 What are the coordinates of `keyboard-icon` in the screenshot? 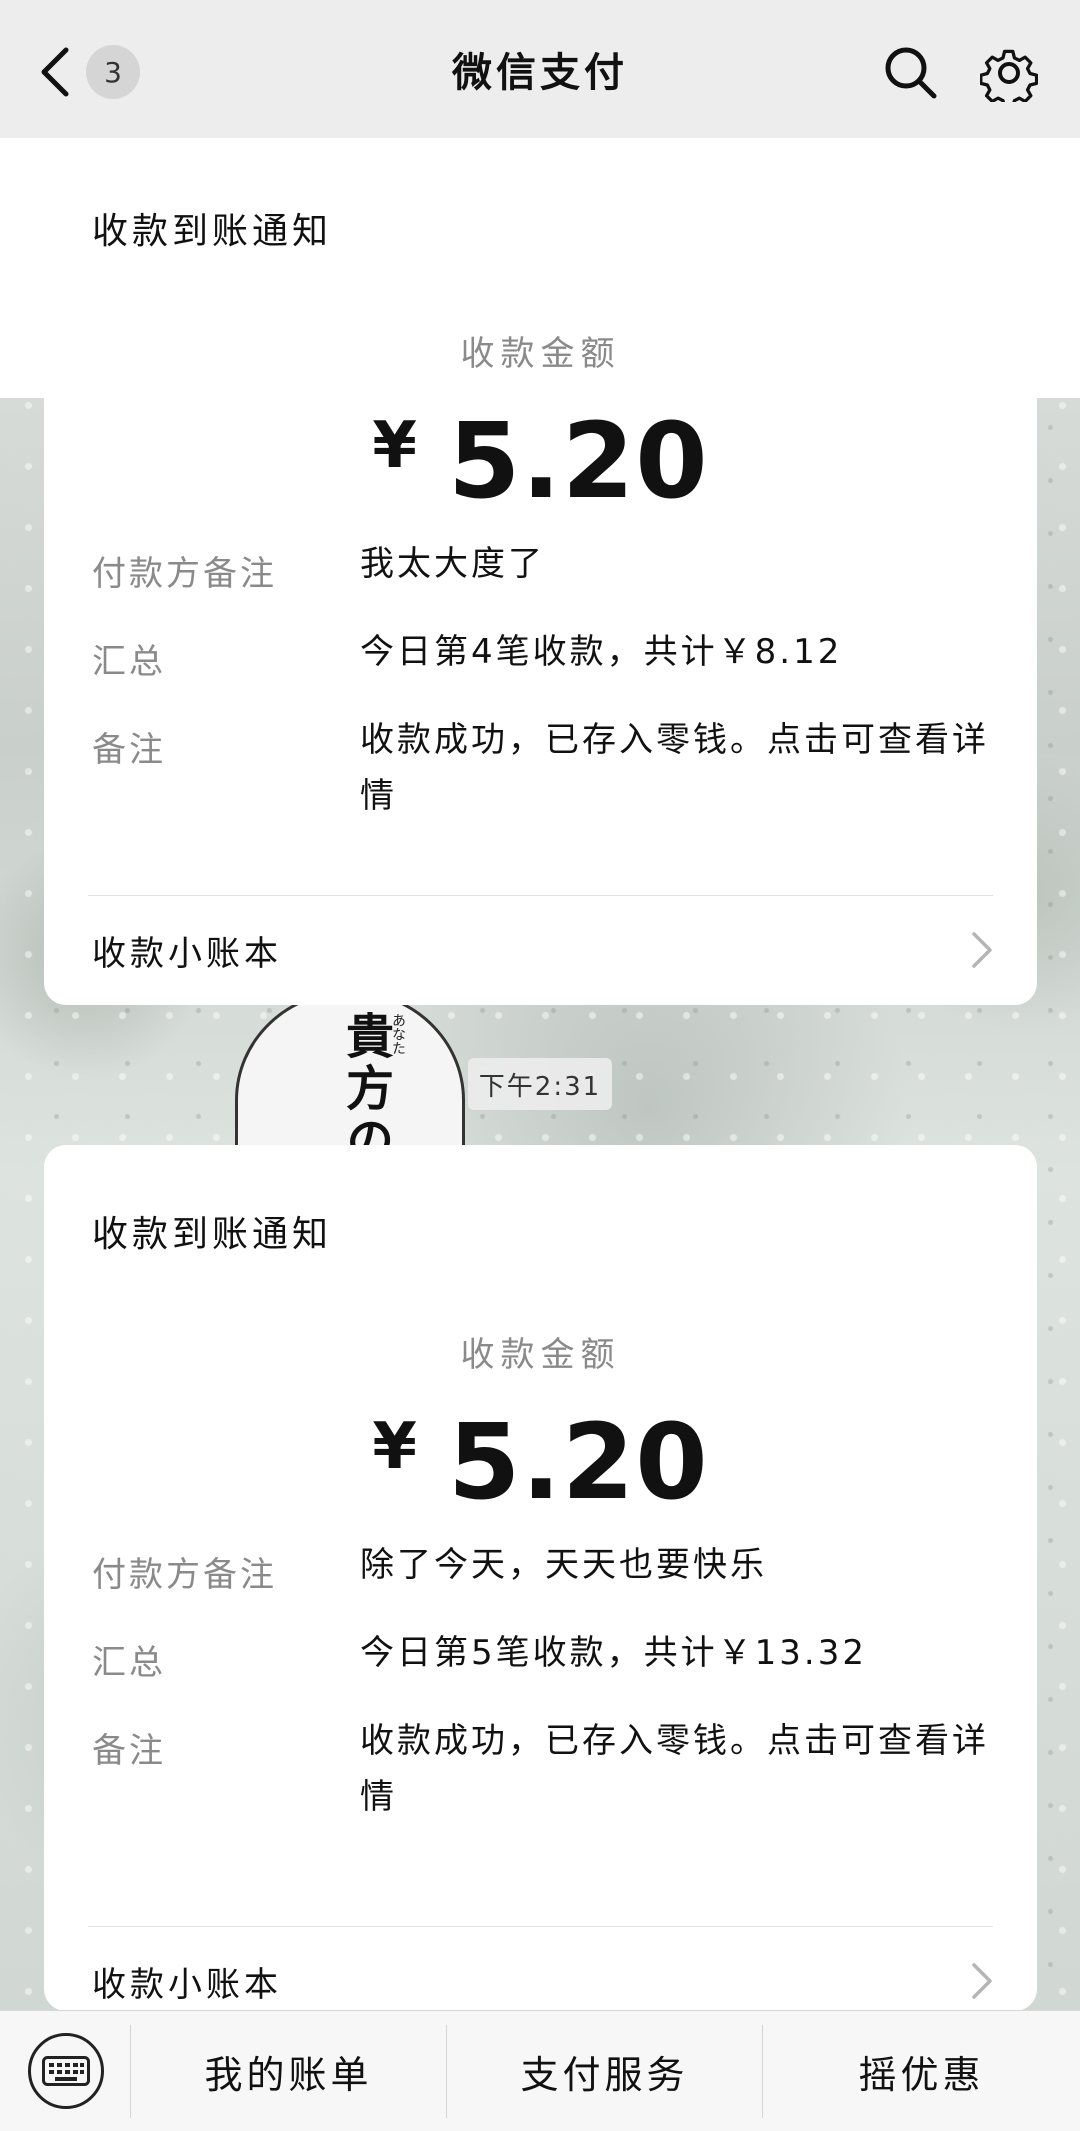 It's located at (66, 2071).